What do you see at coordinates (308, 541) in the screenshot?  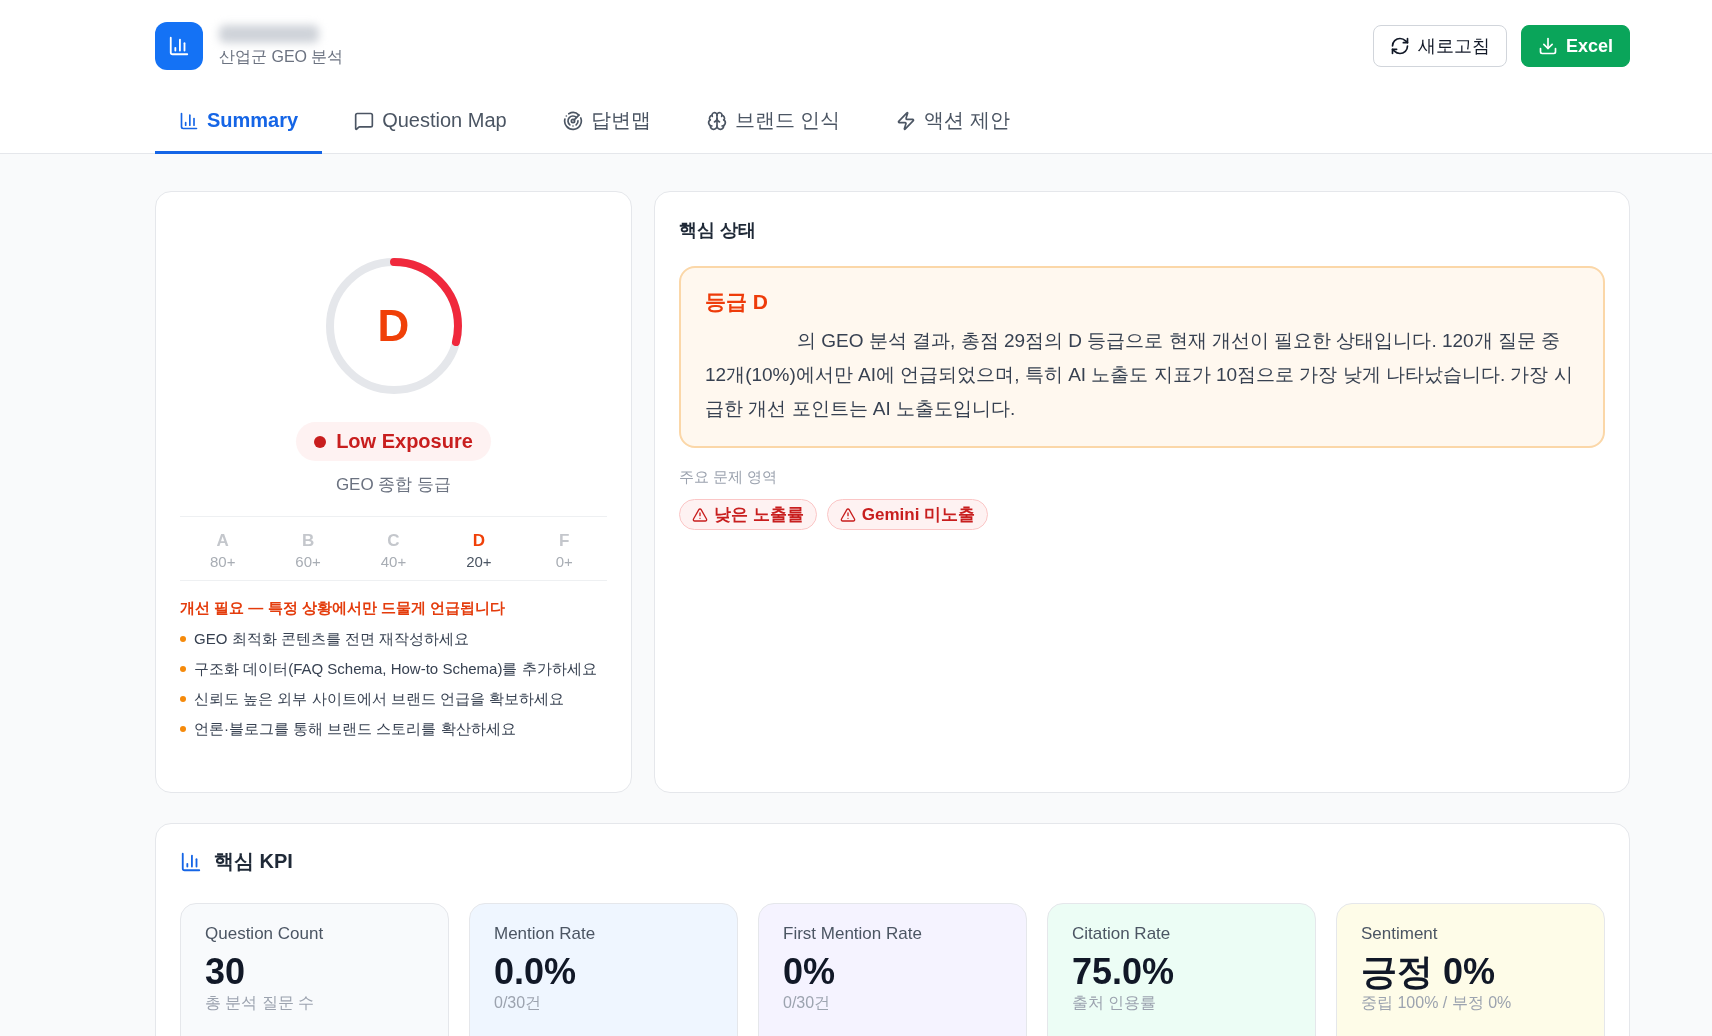 I see `grade-label: B` at bounding box center [308, 541].